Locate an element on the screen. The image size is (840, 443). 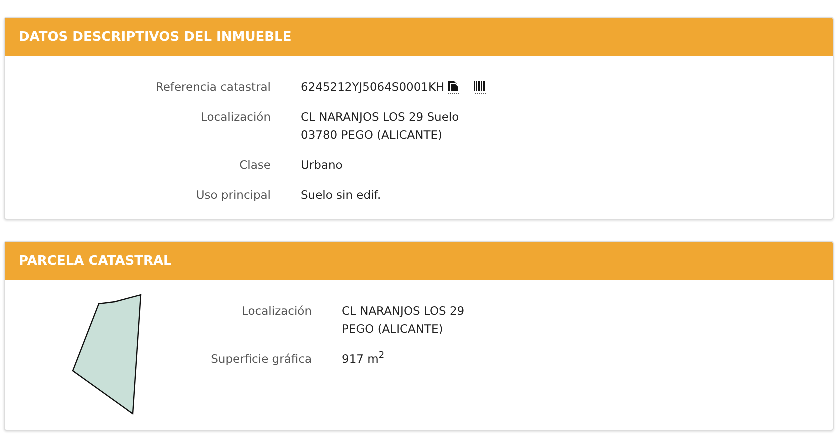
section-header: PARCELA CATASTRAL is located at coordinates (419, 261).